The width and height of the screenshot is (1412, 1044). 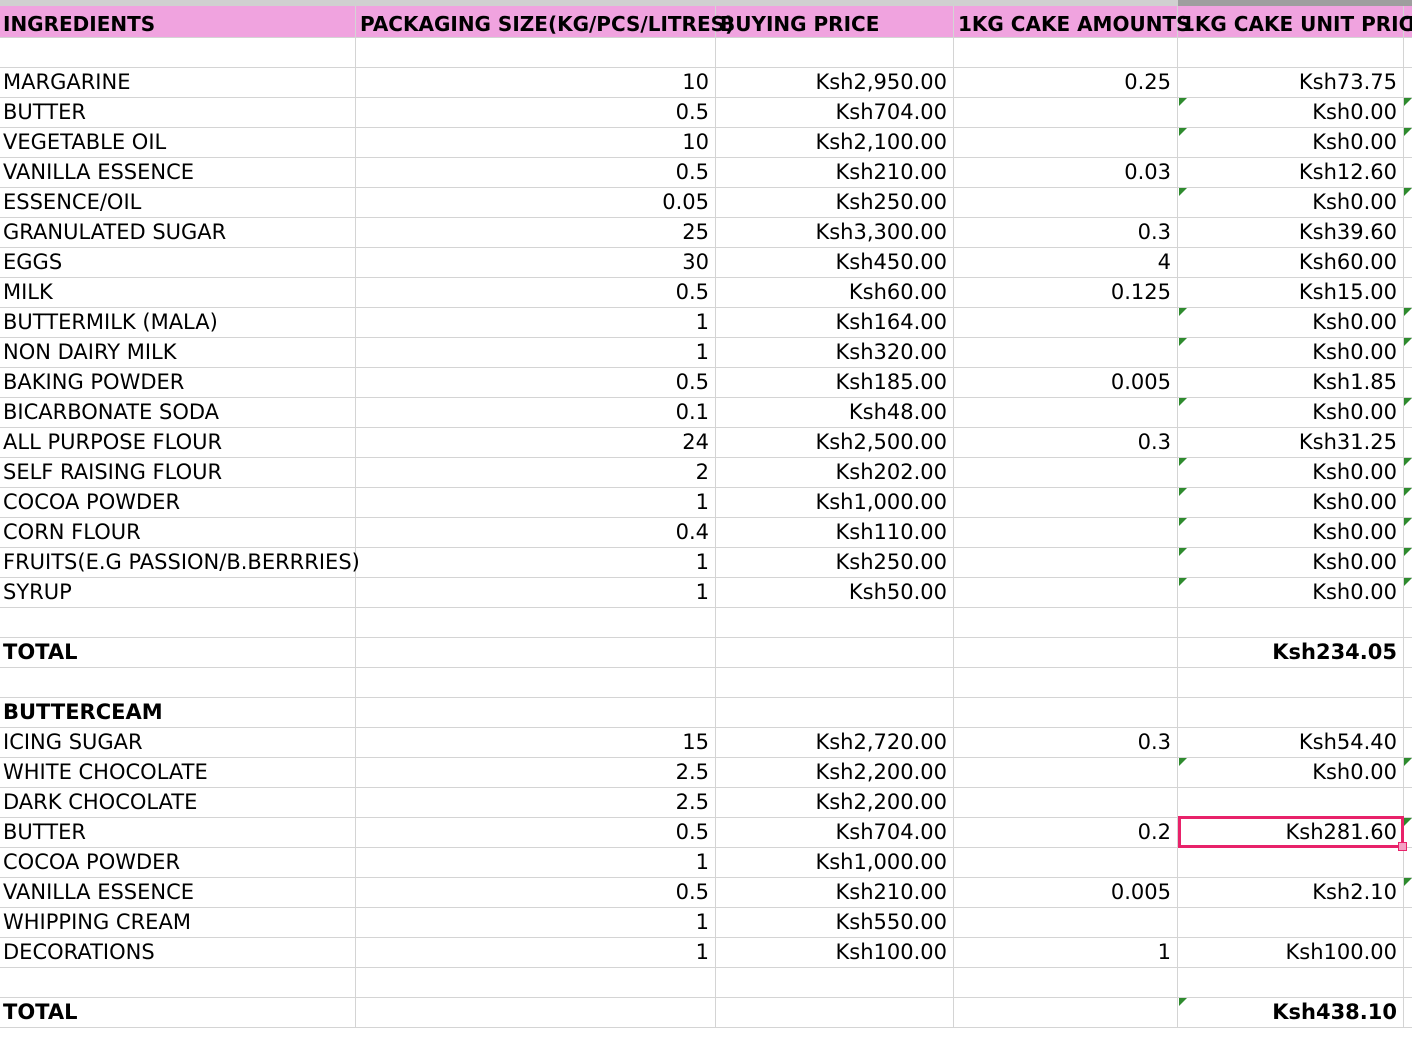 I want to click on packaging-size-cell: 2.5, so click(x=536, y=802).